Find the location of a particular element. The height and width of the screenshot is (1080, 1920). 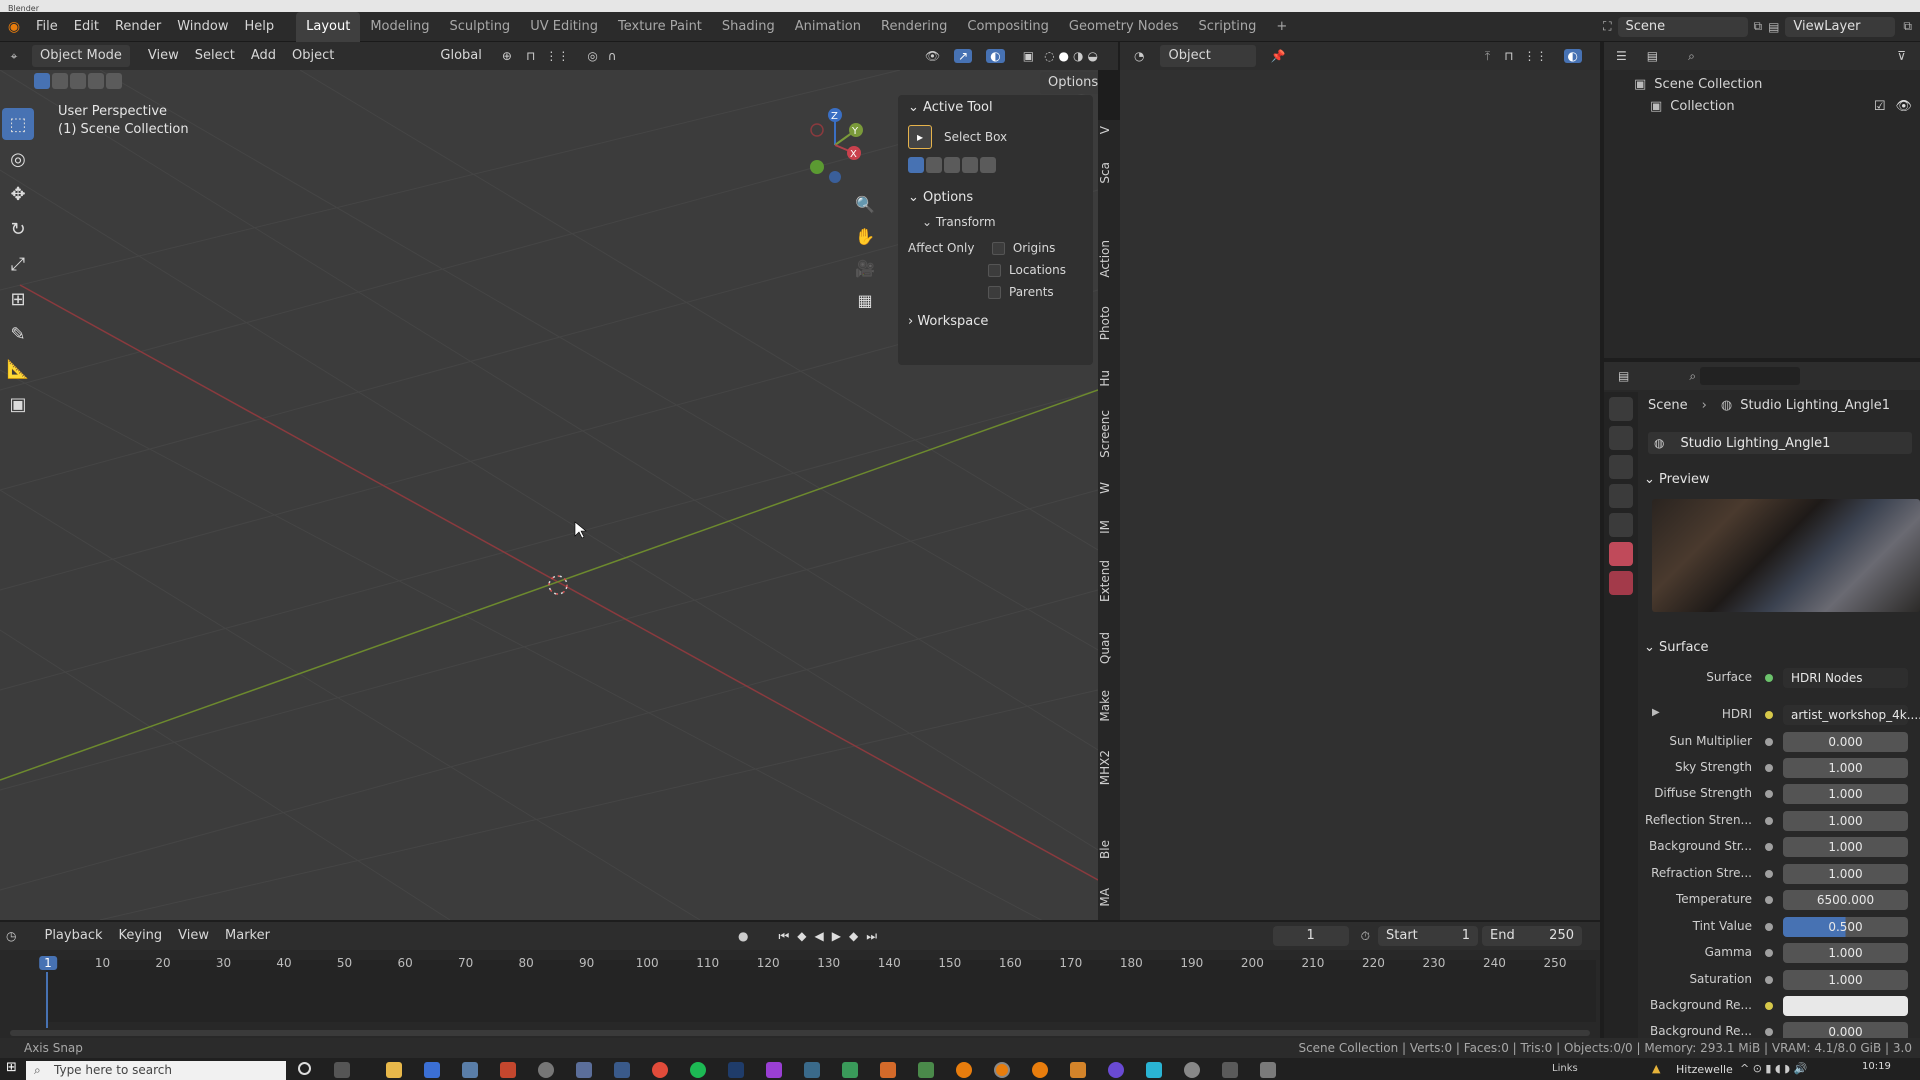

new-scene-icon: ⧉ is located at coordinates (1758, 26).